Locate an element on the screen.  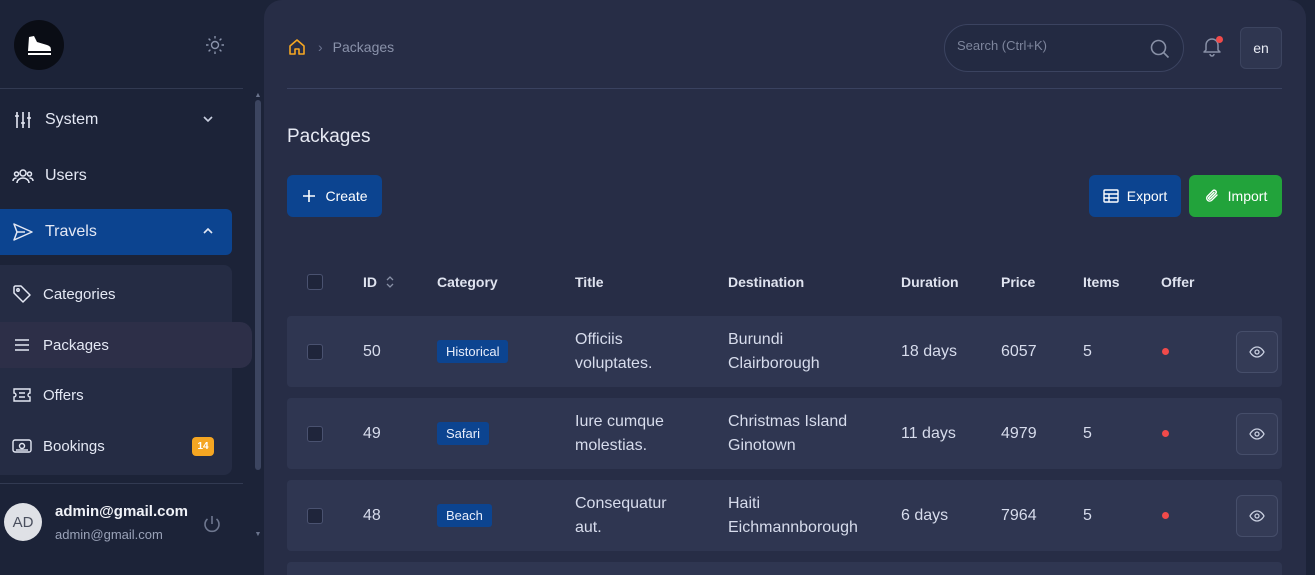
power-icon is located at coordinates (212, 524).